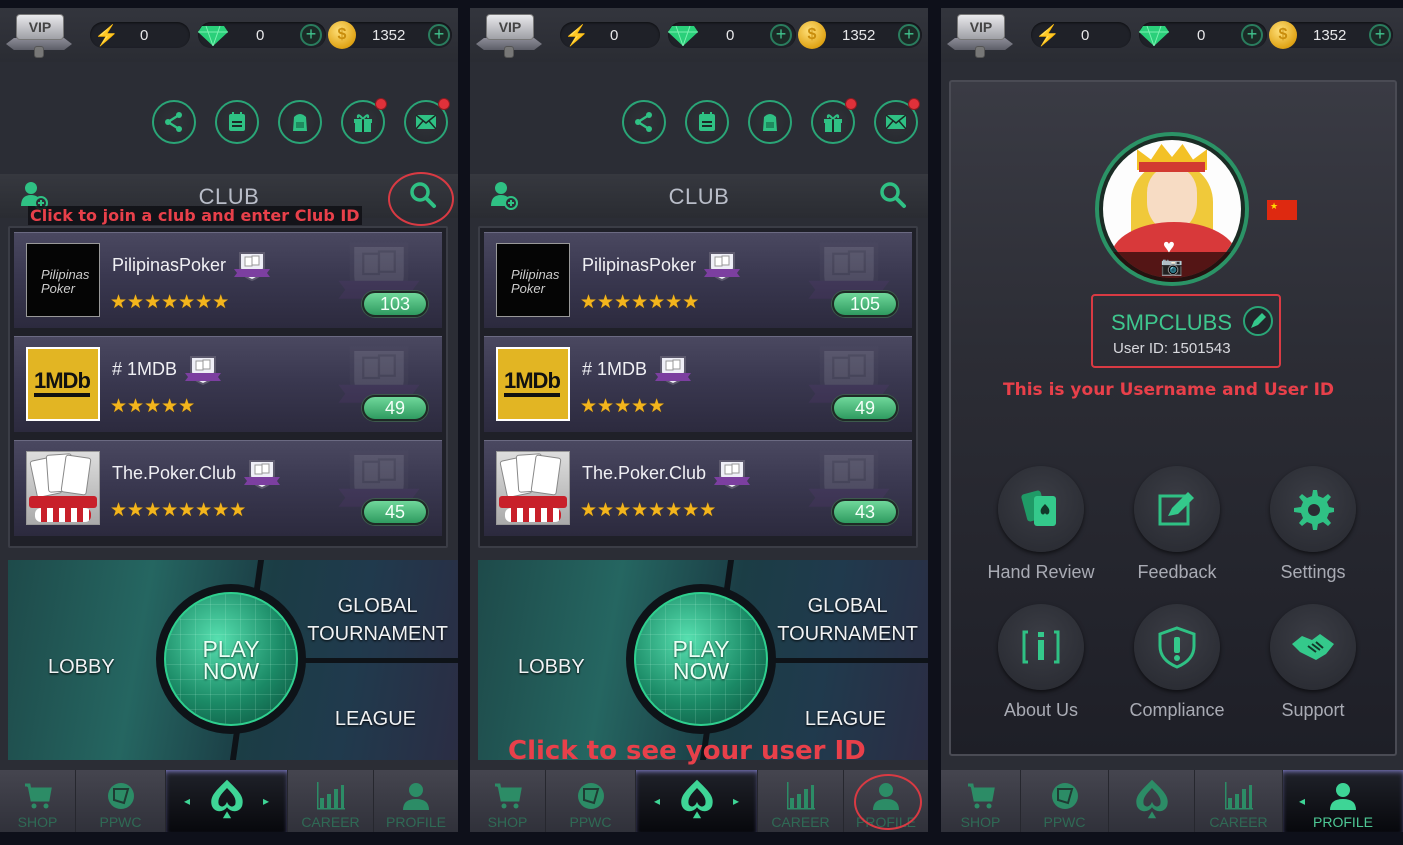 The width and height of the screenshot is (1403, 845). I want to click on diamond-icon, so click(683, 35).